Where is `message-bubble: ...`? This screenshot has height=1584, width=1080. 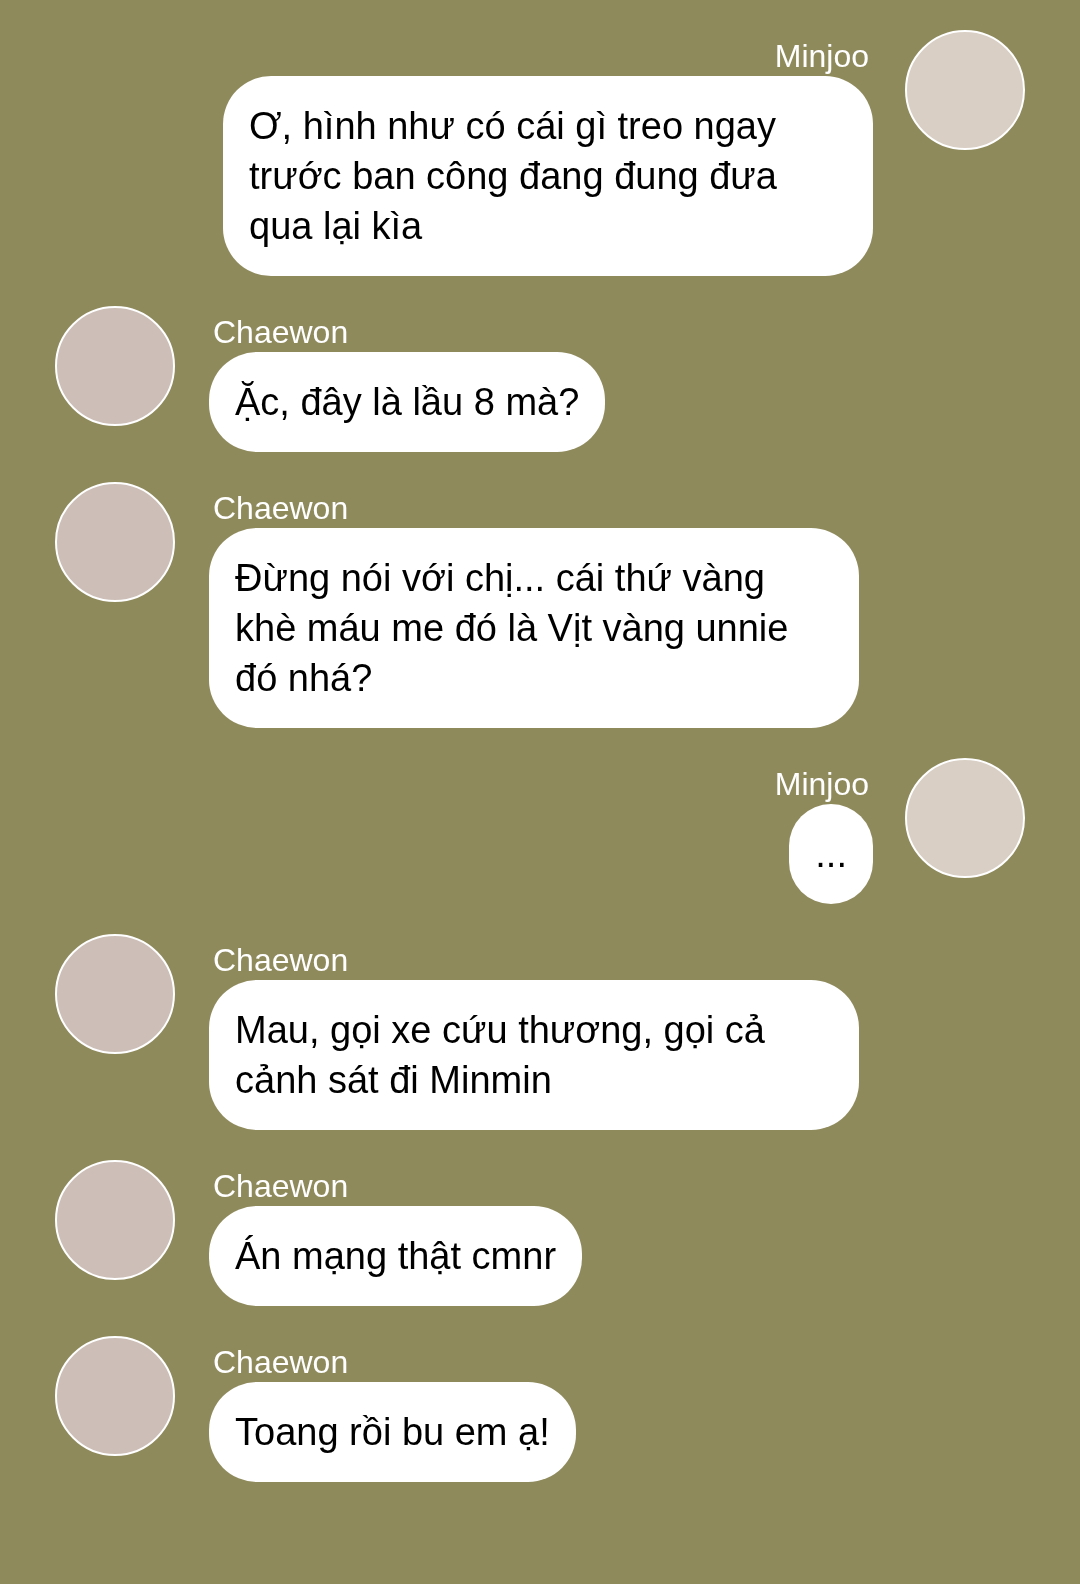 message-bubble: ... is located at coordinates (831, 854).